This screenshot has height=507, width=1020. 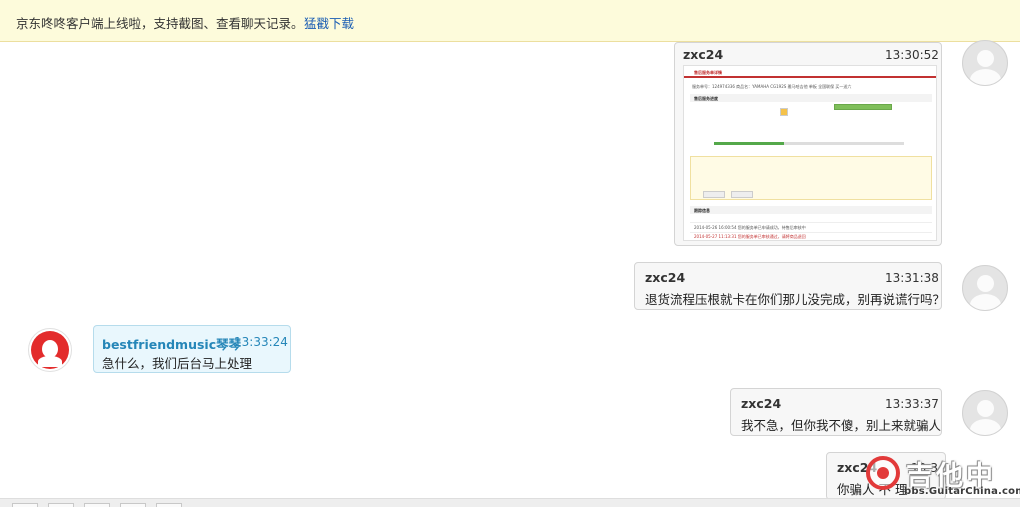 What do you see at coordinates (943, 480) in the screenshot?
I see `site-watermark: 吉他中国 bbs.GuitarChina.com` at bounding box center [943, 480].